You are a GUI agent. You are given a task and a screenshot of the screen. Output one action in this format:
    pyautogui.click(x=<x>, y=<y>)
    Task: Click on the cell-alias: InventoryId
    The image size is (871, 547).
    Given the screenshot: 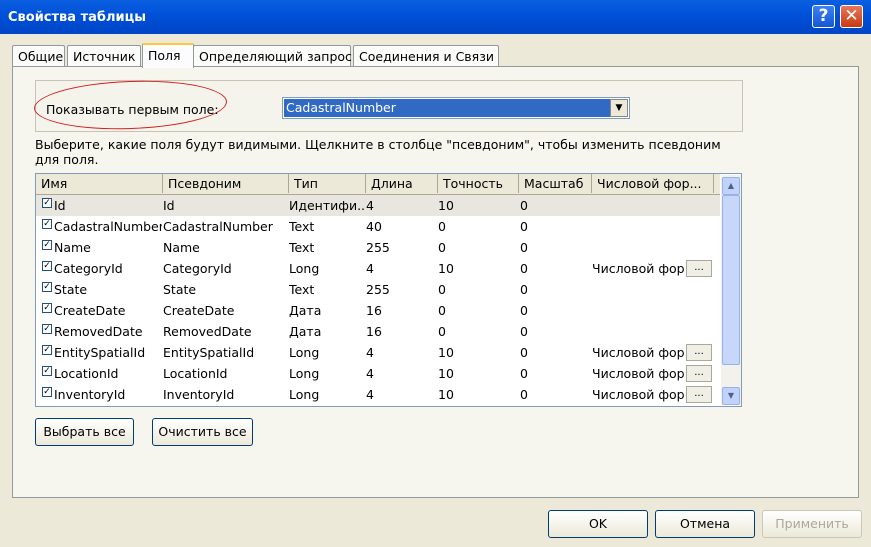 What is the action you would take?
    pyautogui.click(x=225, y=394)
    